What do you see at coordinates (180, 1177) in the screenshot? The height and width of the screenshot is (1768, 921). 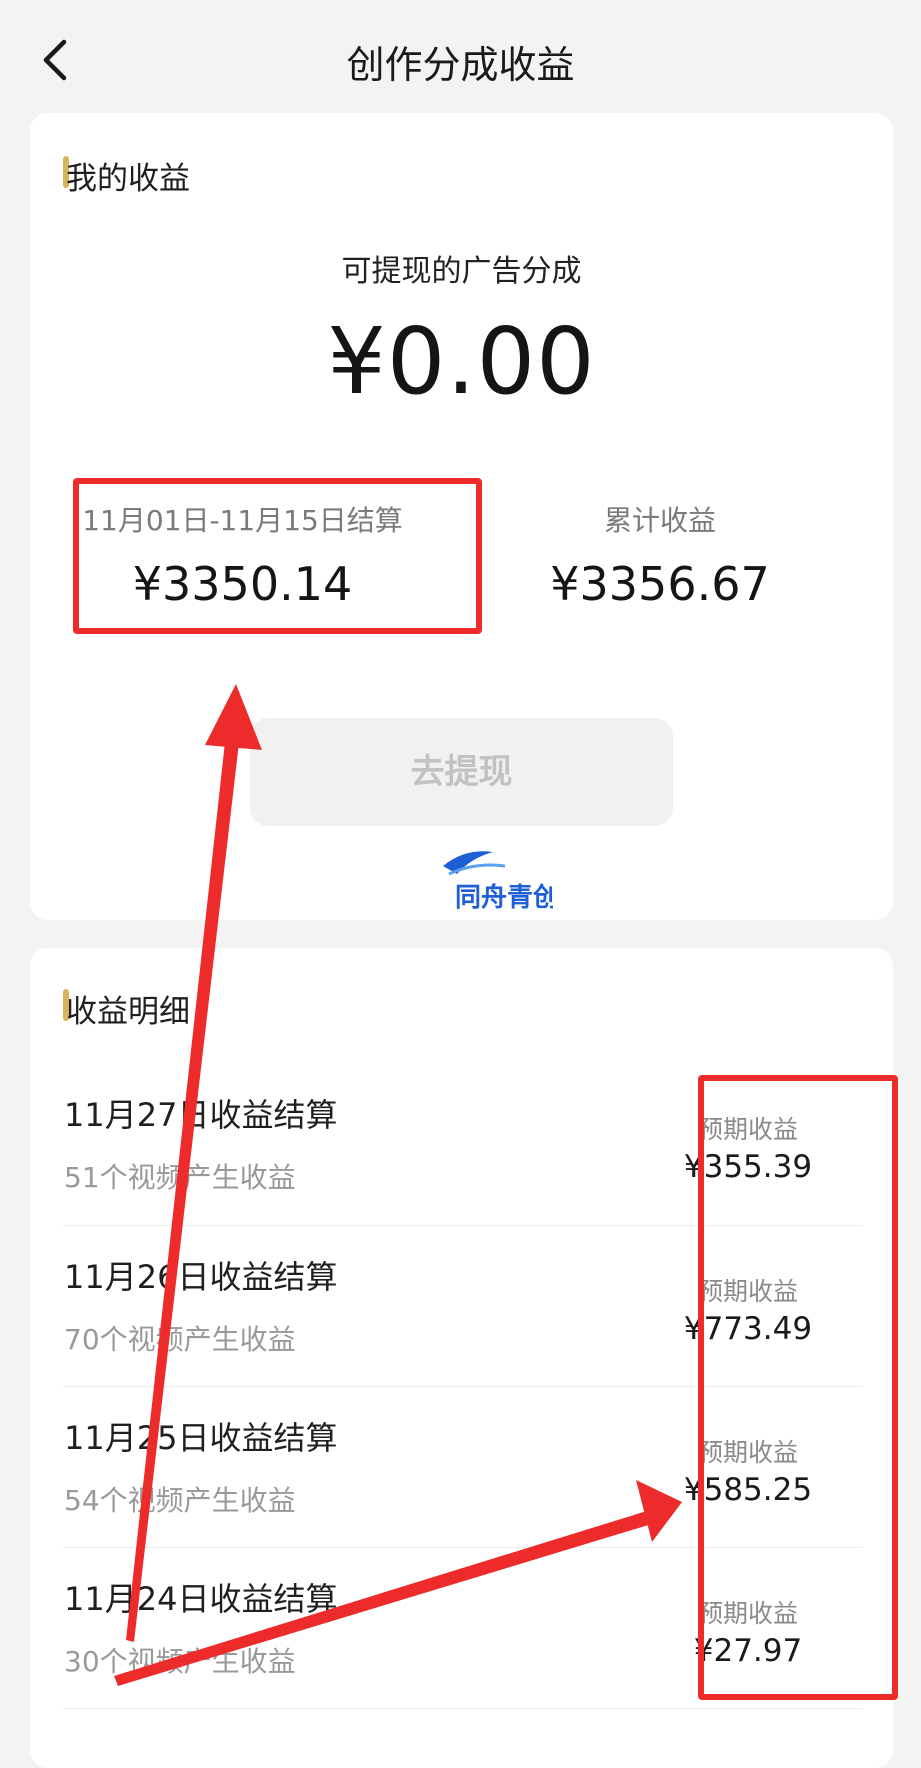 I see `row-subtitle: 51个视频产生收益` at bounding box center [180, 1177].